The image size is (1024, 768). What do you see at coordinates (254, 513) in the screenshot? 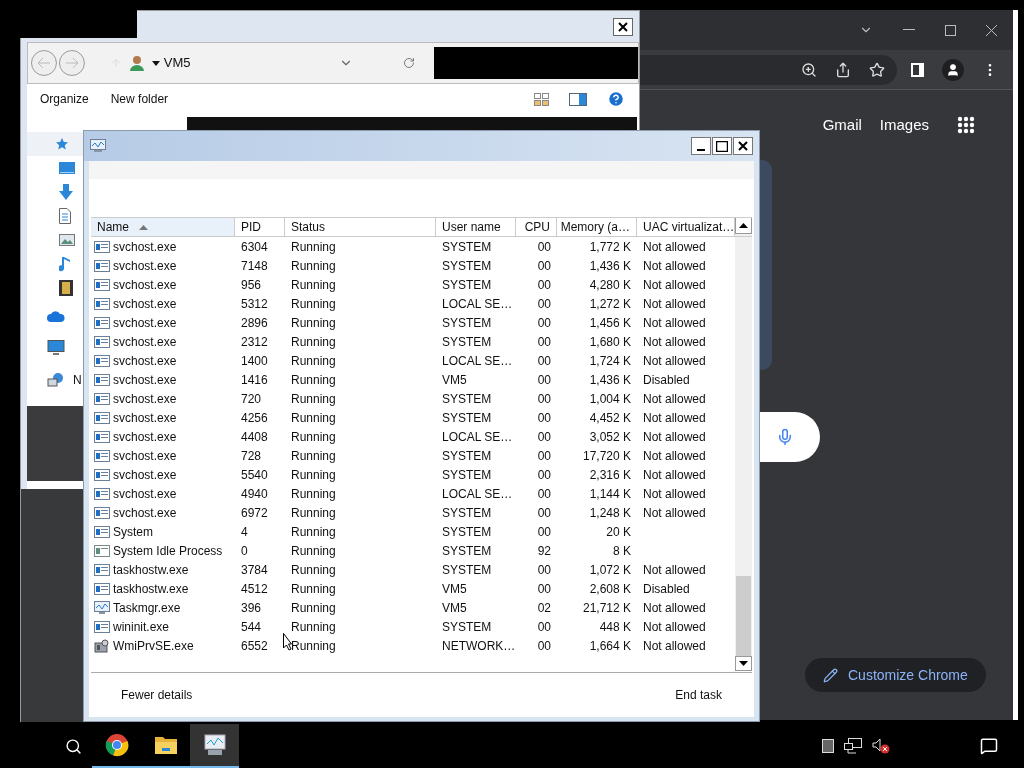
I see `table-cell-text: 6972` at bounding box center [254, 513].